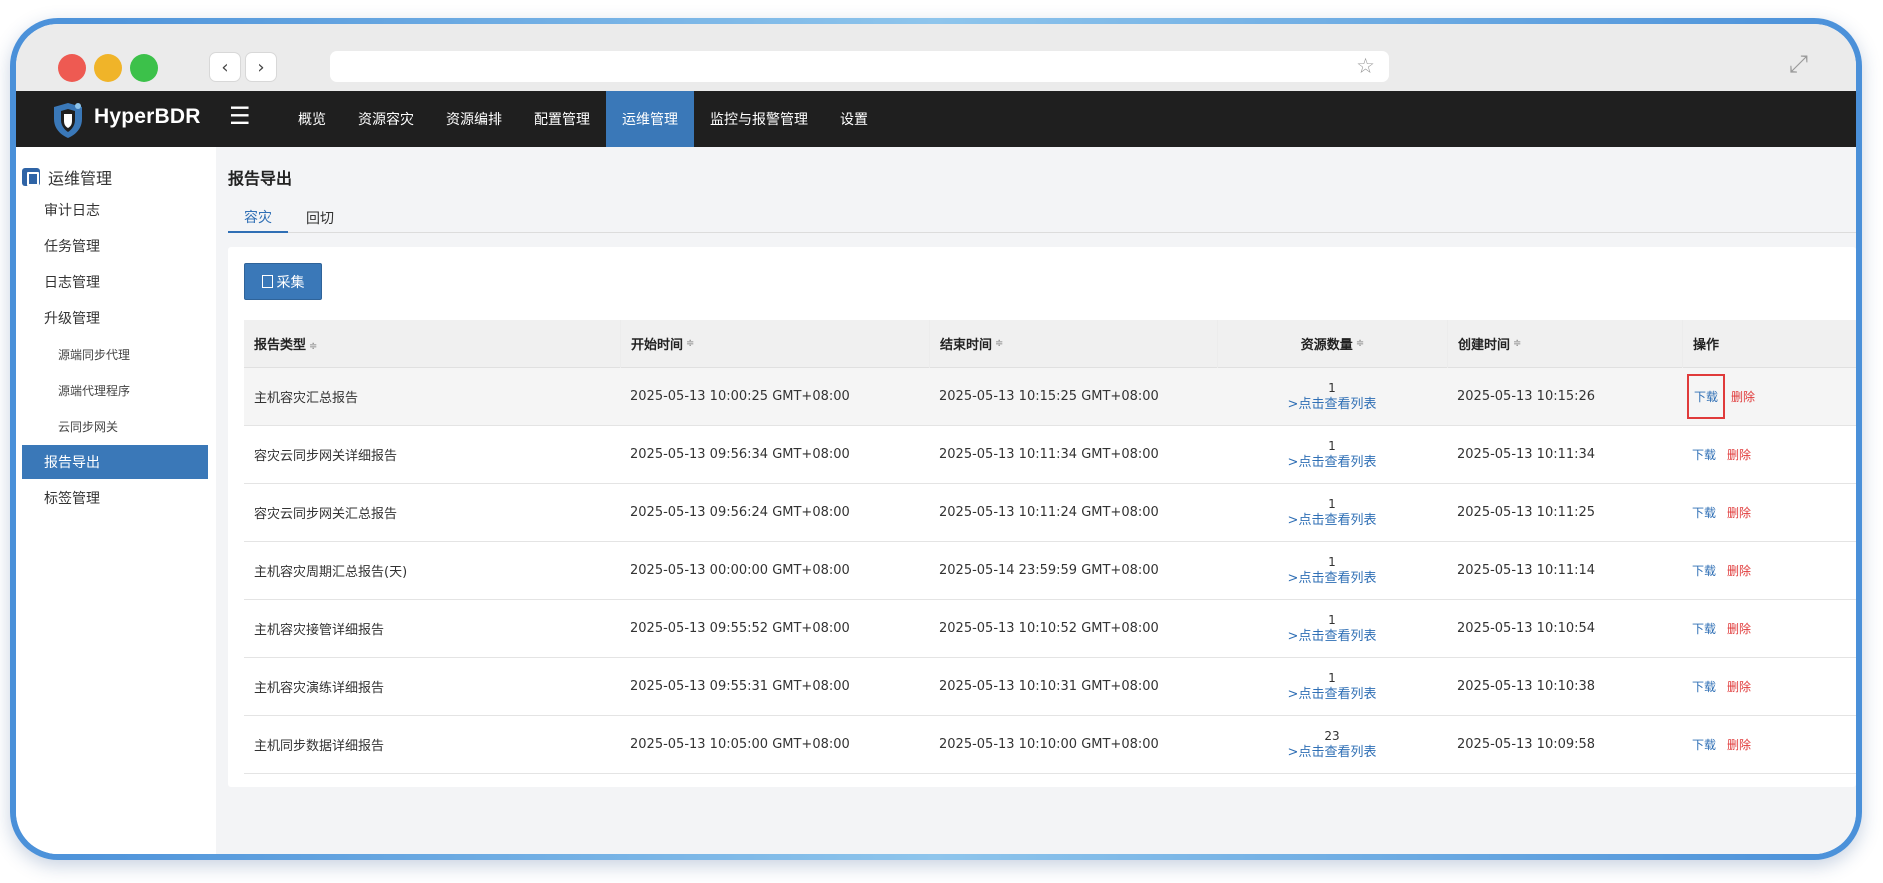  Describe the element at coordinates (108, 68) in the screenshot. I see `minimize-window-button` at that location.